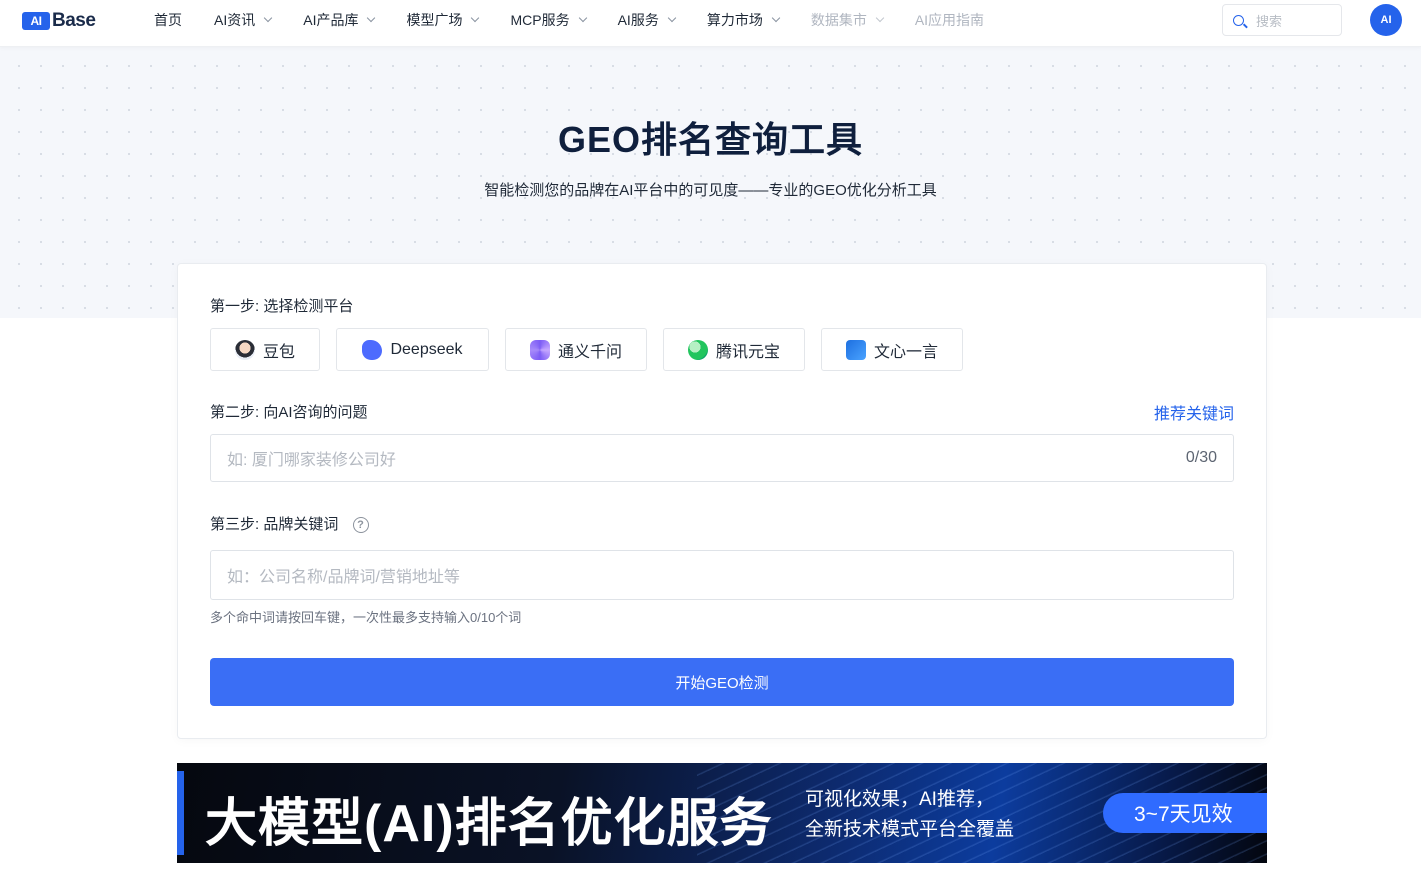  I want to click on main-nav: 首页 AI资讯 AI产品库 模型广场 MCP服务 AI服务 算力市场 数据集市 AI应用指南, so click(585, 20).